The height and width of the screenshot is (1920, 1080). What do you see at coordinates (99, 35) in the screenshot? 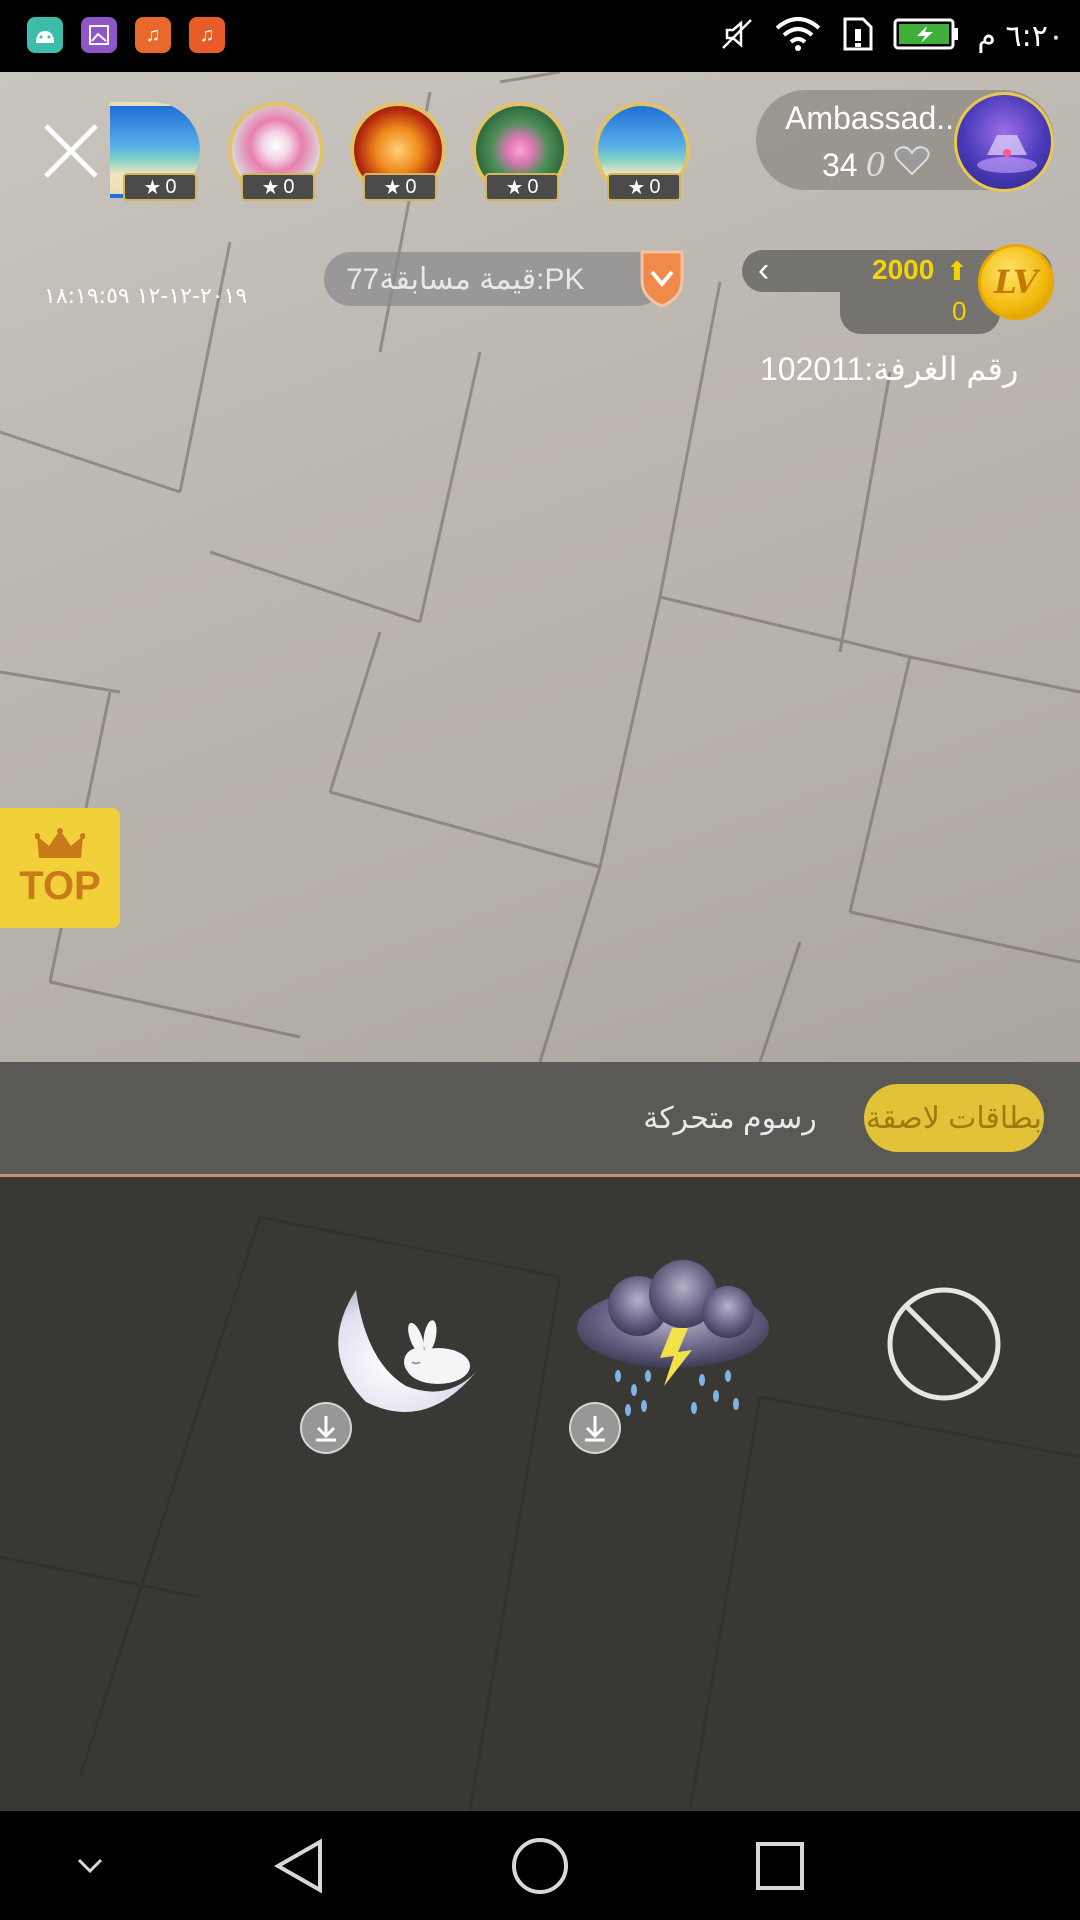
I see `gallery-icon` at bounding box center [99, 35].